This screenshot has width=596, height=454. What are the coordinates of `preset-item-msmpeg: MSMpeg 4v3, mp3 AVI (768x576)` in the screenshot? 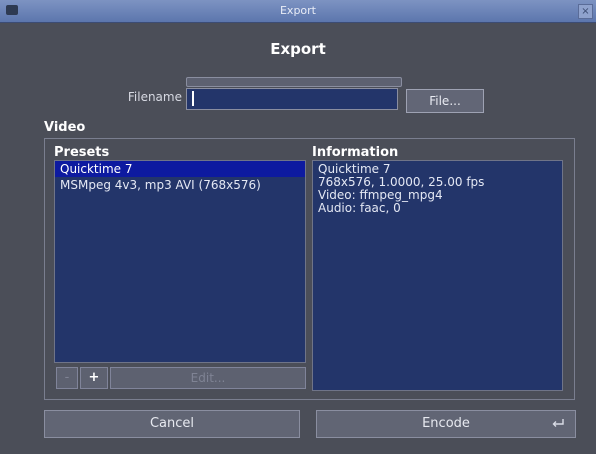 It's located at (180, 185).